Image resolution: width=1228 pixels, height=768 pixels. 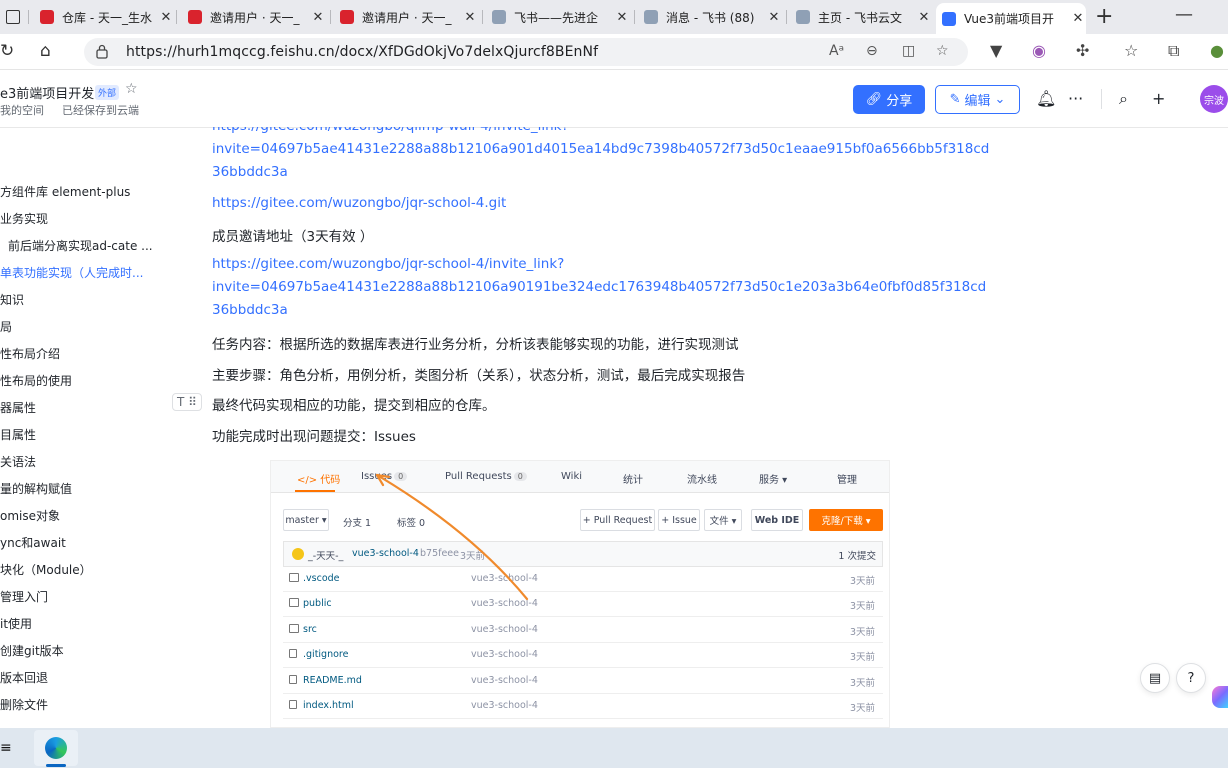 I want to click on outline-item: 管理入门, so click(x=80, y=596).